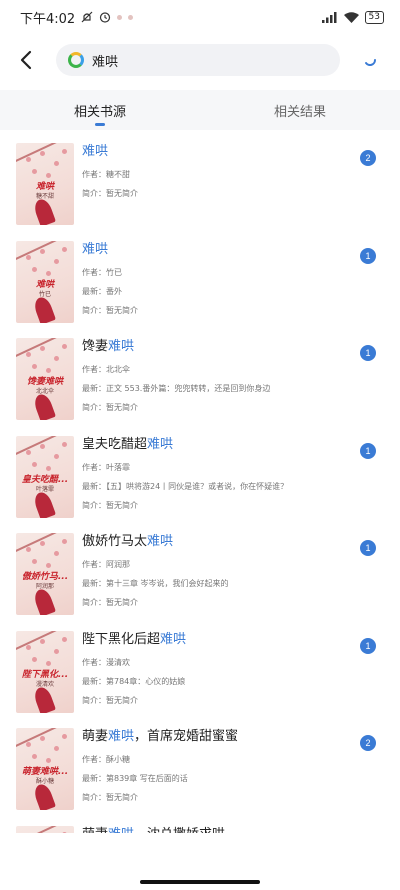 The image size is (400, 890). I want to click on result-detail-line: 最新：第十三章 岑岑说，我们会好起来的, so click(155, 583).